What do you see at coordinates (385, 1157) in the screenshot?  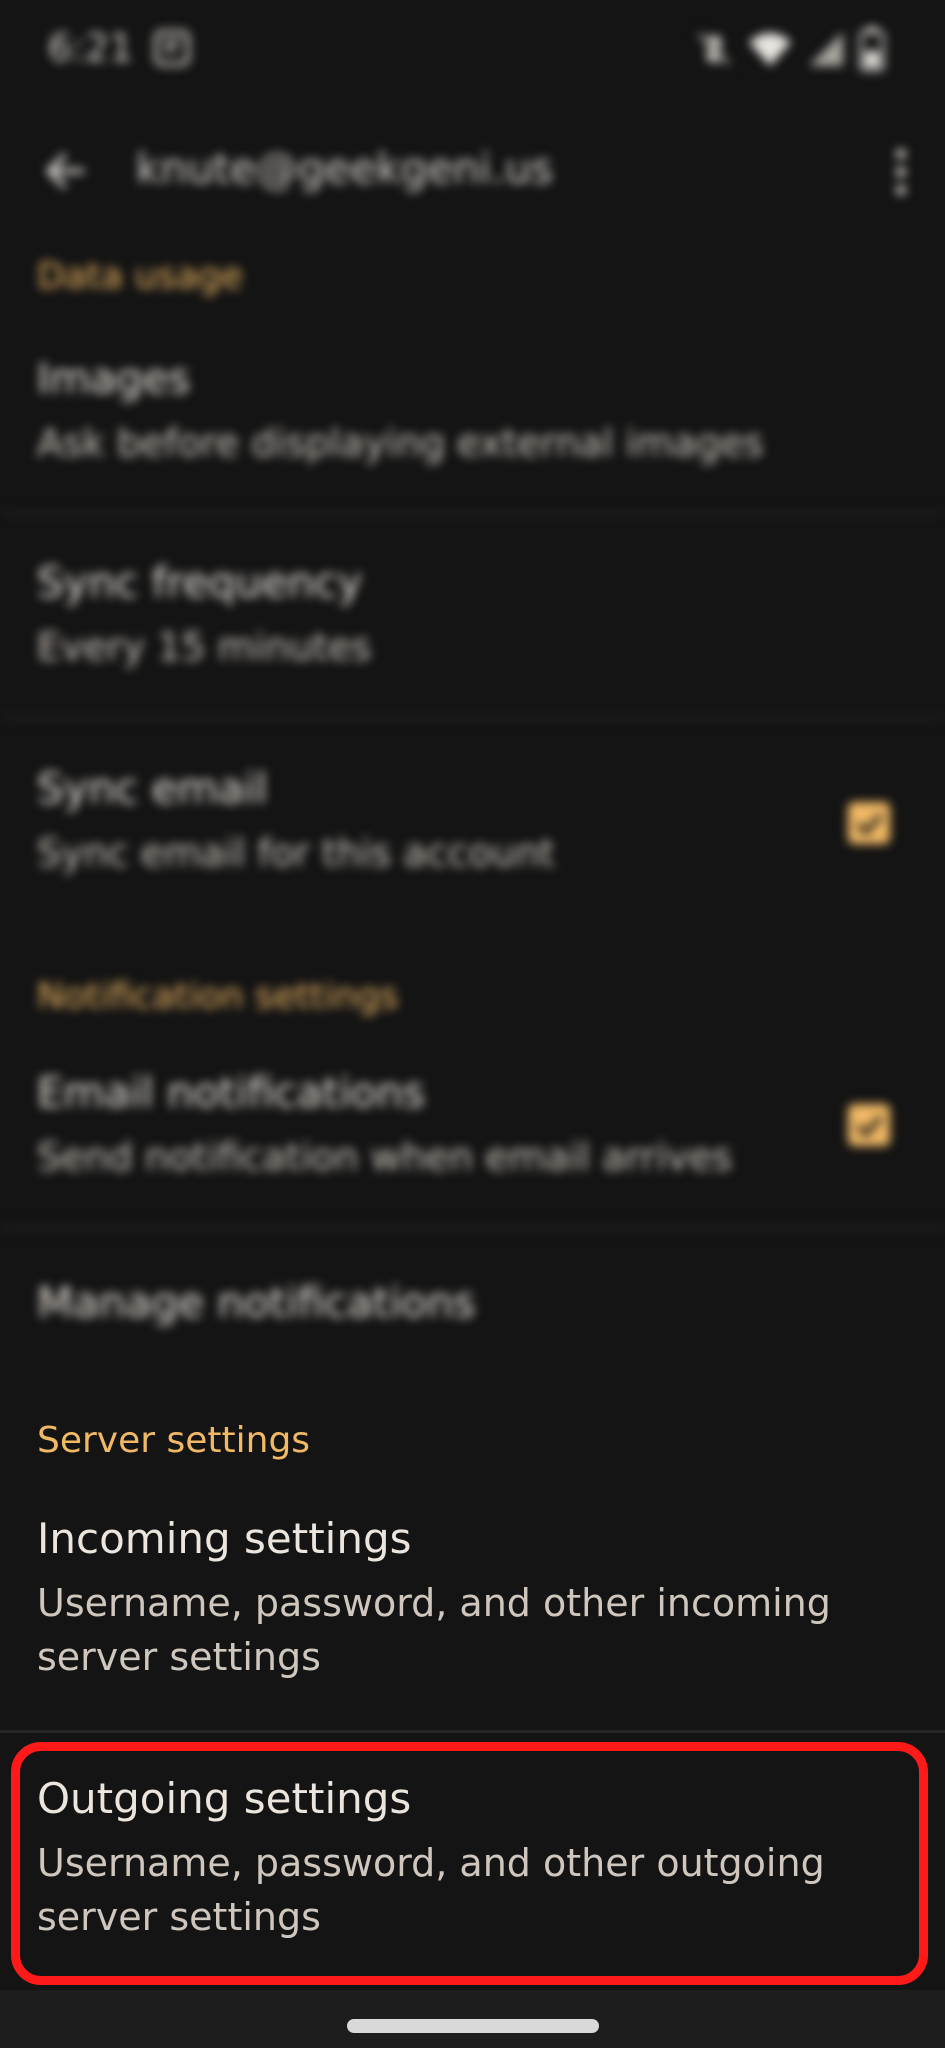 I see `setting-summary: Send notification when email arrives` at bounding box center [385, 1157].